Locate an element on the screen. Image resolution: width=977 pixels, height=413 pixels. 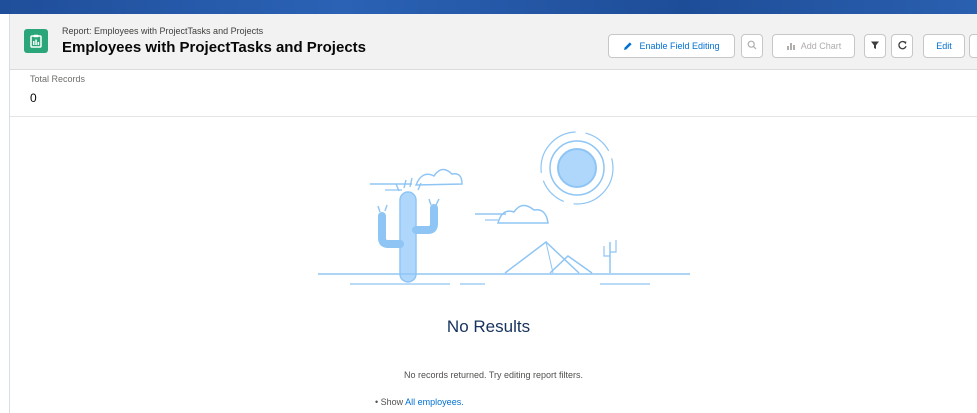
desert-illustration-icon is located at coordinates (504, 208).